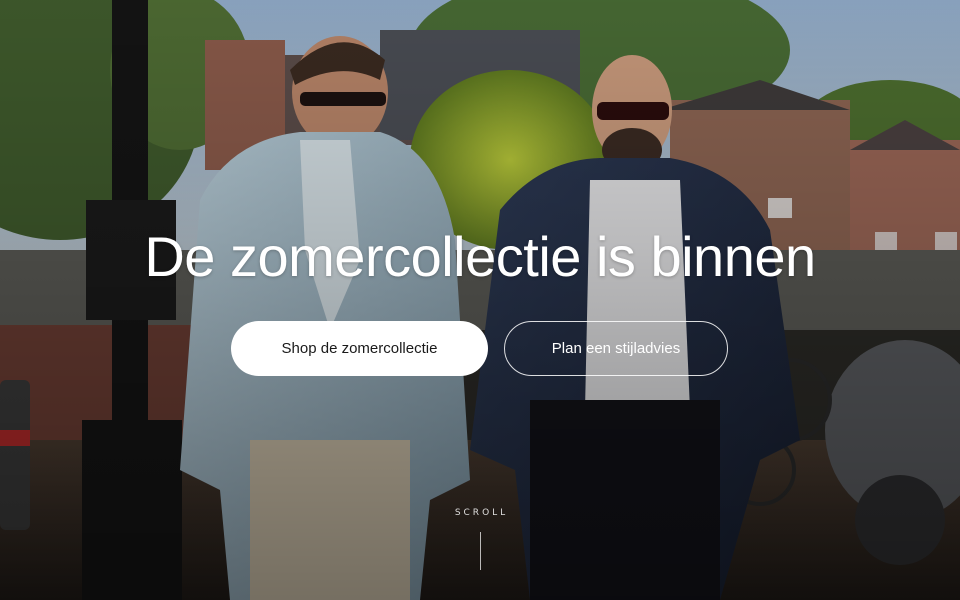 This screenshot has height=600, width=960. Describe the element at coordinates (480, 551) in the screenshot. I see `scroll-line-icon` at that location.